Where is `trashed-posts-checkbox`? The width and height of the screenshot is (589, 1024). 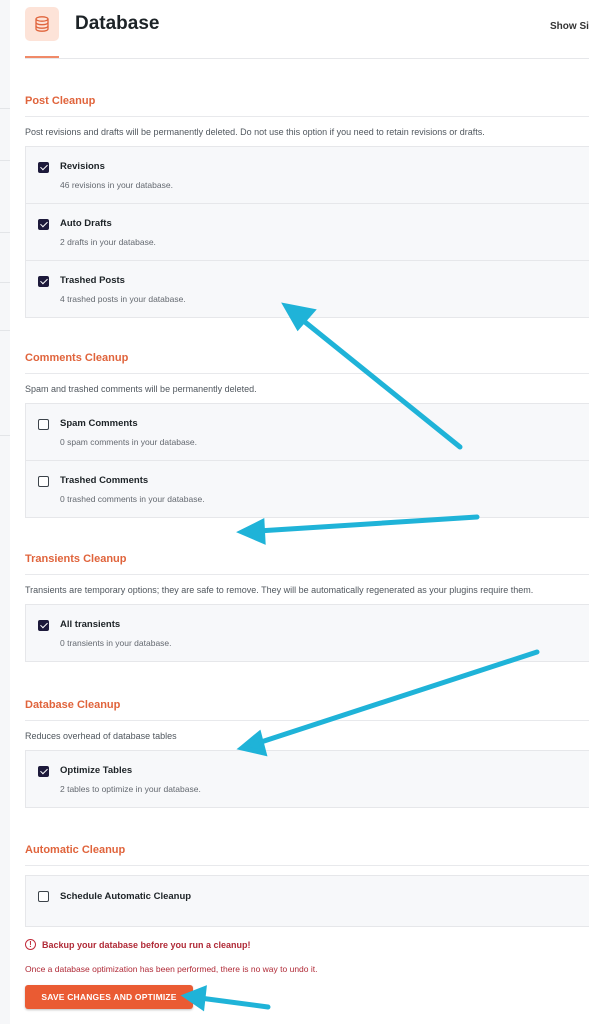 trashed-posts-checkbox is located at coordinates (43, 281).